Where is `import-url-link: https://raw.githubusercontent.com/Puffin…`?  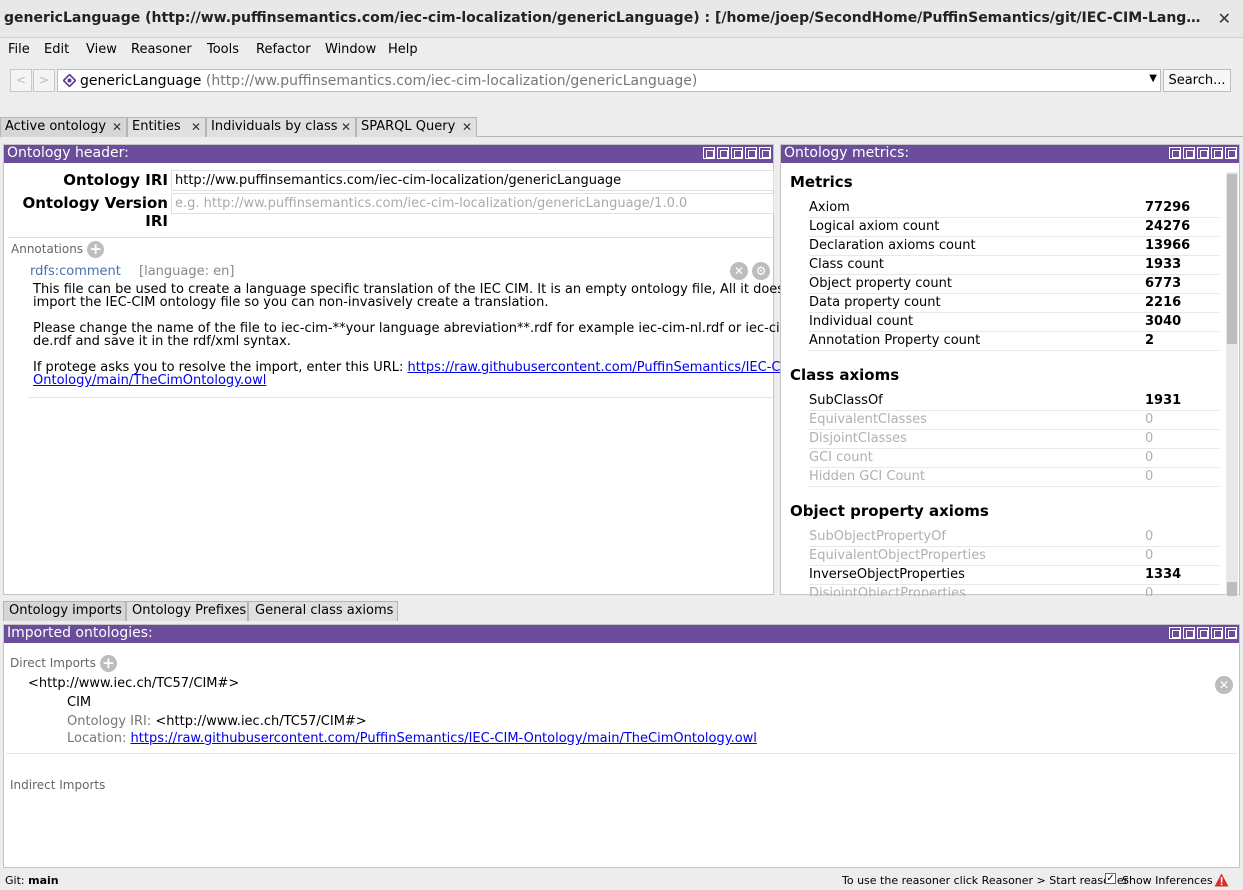
import-url-link: https://raw.githubusercontent.com/Puffin… is located at coordinates (604, 367).